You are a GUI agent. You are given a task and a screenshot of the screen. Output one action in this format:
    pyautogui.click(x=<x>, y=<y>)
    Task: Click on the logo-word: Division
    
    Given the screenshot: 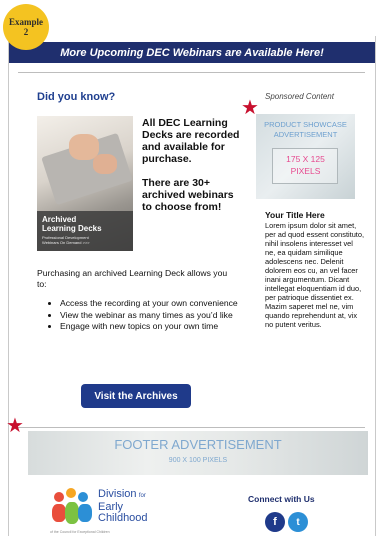 What is the action you would take?
    pyautogui.click(x=117, y=494)
    